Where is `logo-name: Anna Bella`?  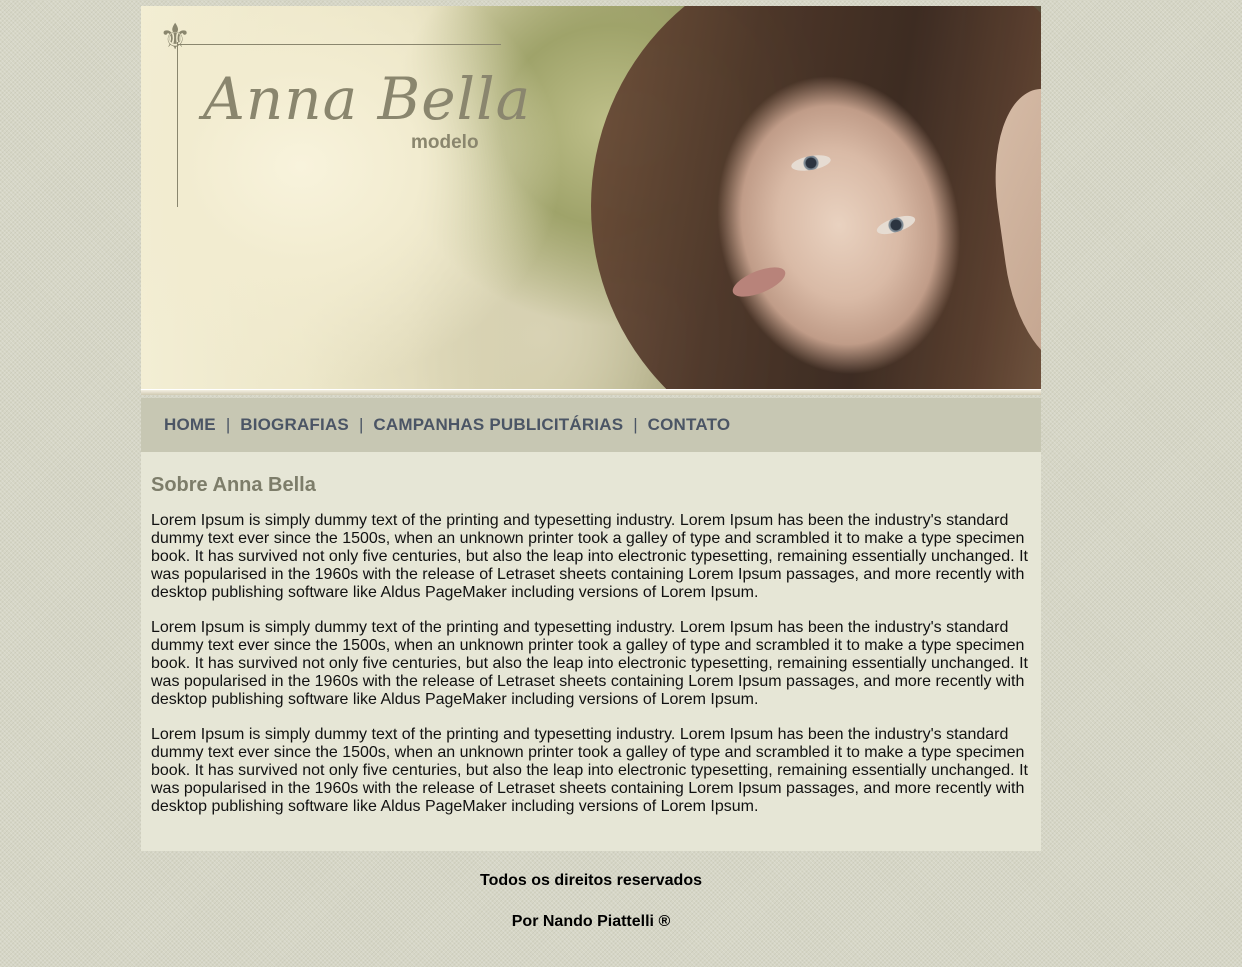
logo-name: Anna Bella is located at coordinates (367, 99).